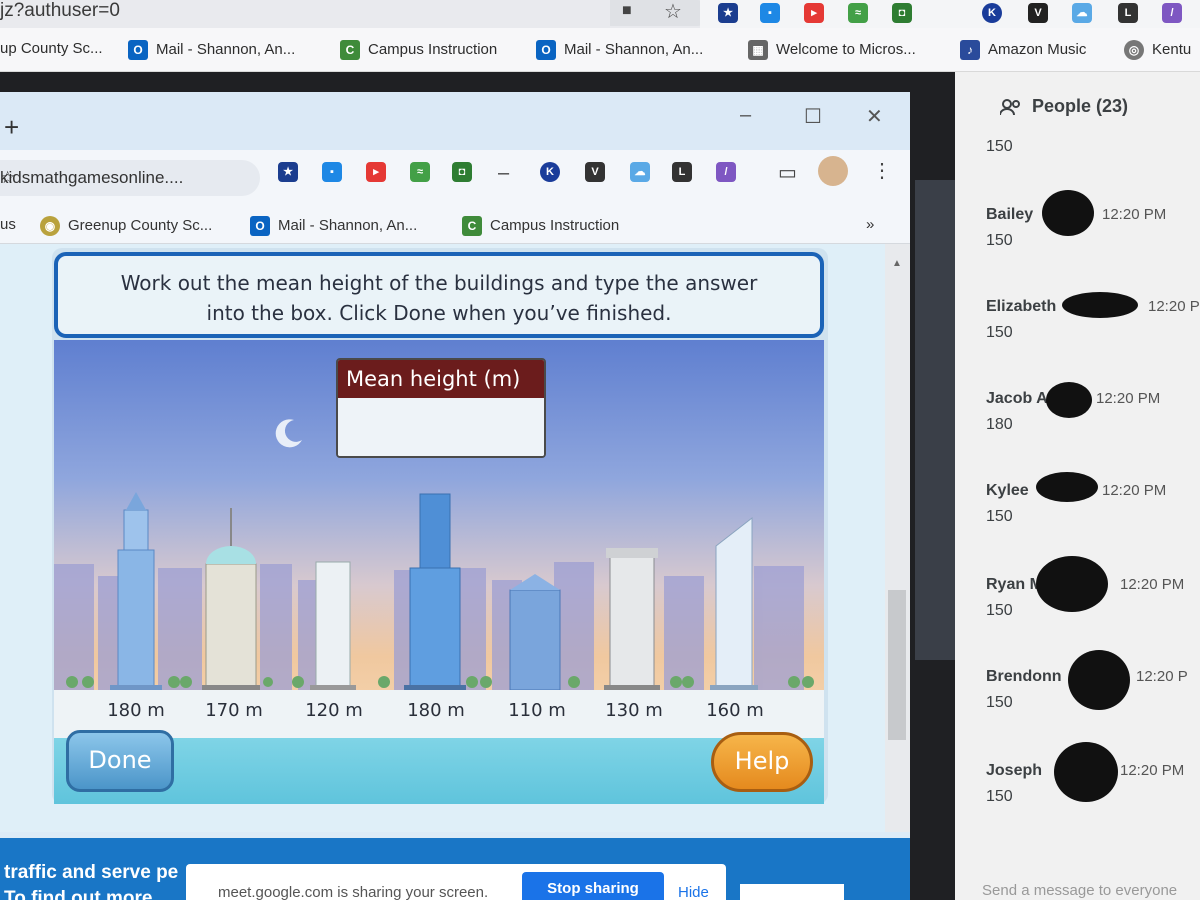  What do you see at coordinates (897, 665) in the screenshot?
I see `scrollbar-thumb` at bounding box center [897, 665].